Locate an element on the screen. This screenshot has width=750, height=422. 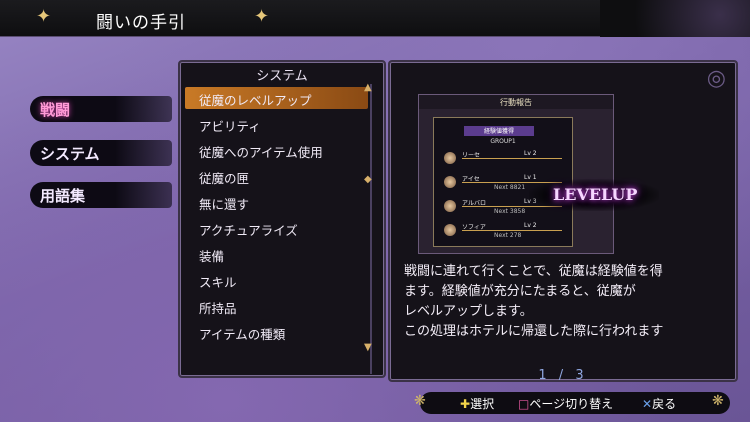
list-item: アイテムの種類 is located at coordinates (276, 332).